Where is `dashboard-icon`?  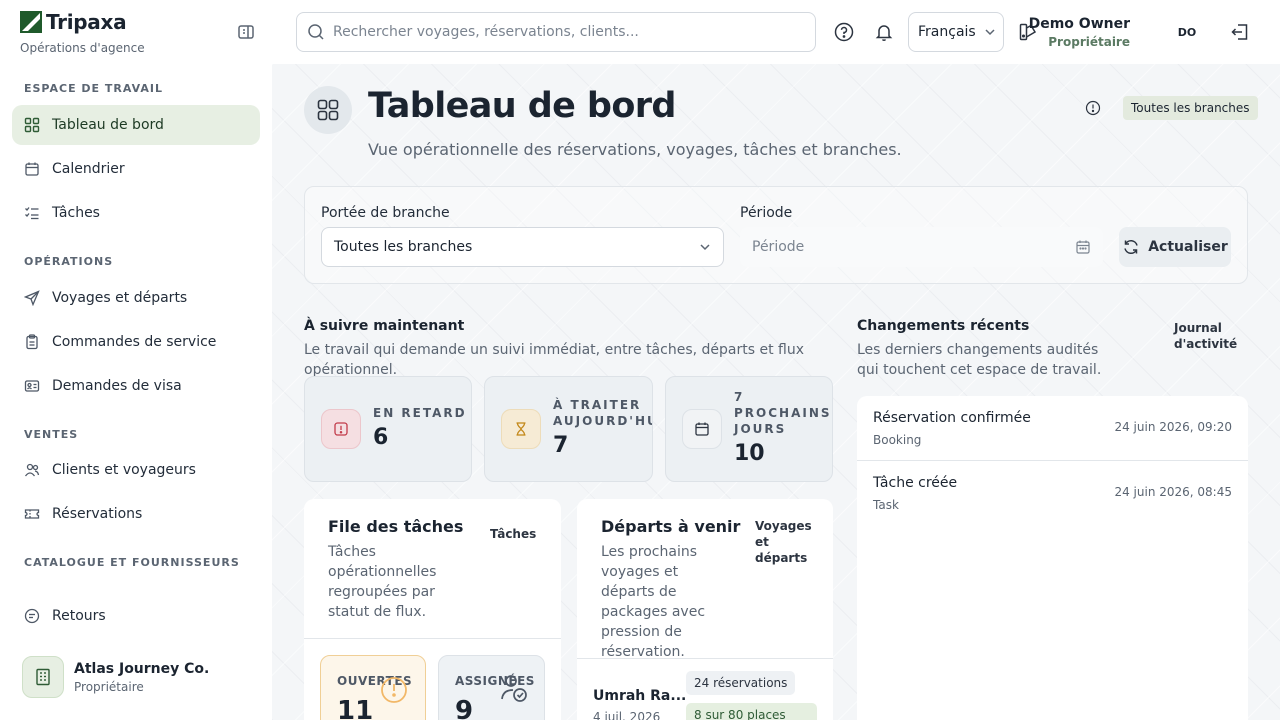
dashboard-icon is located at coordinates (32, 125).